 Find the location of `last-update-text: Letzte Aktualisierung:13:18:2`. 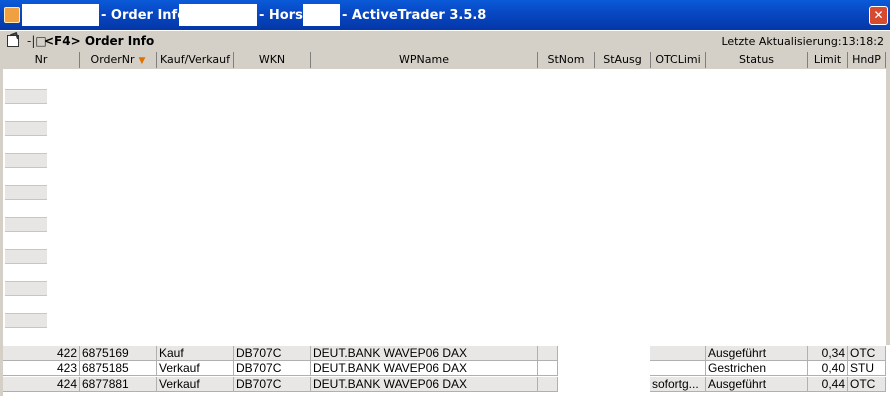

last-update-text: Letzte Aktualisierung:13:18:2 is located at coordinates (802, 41).